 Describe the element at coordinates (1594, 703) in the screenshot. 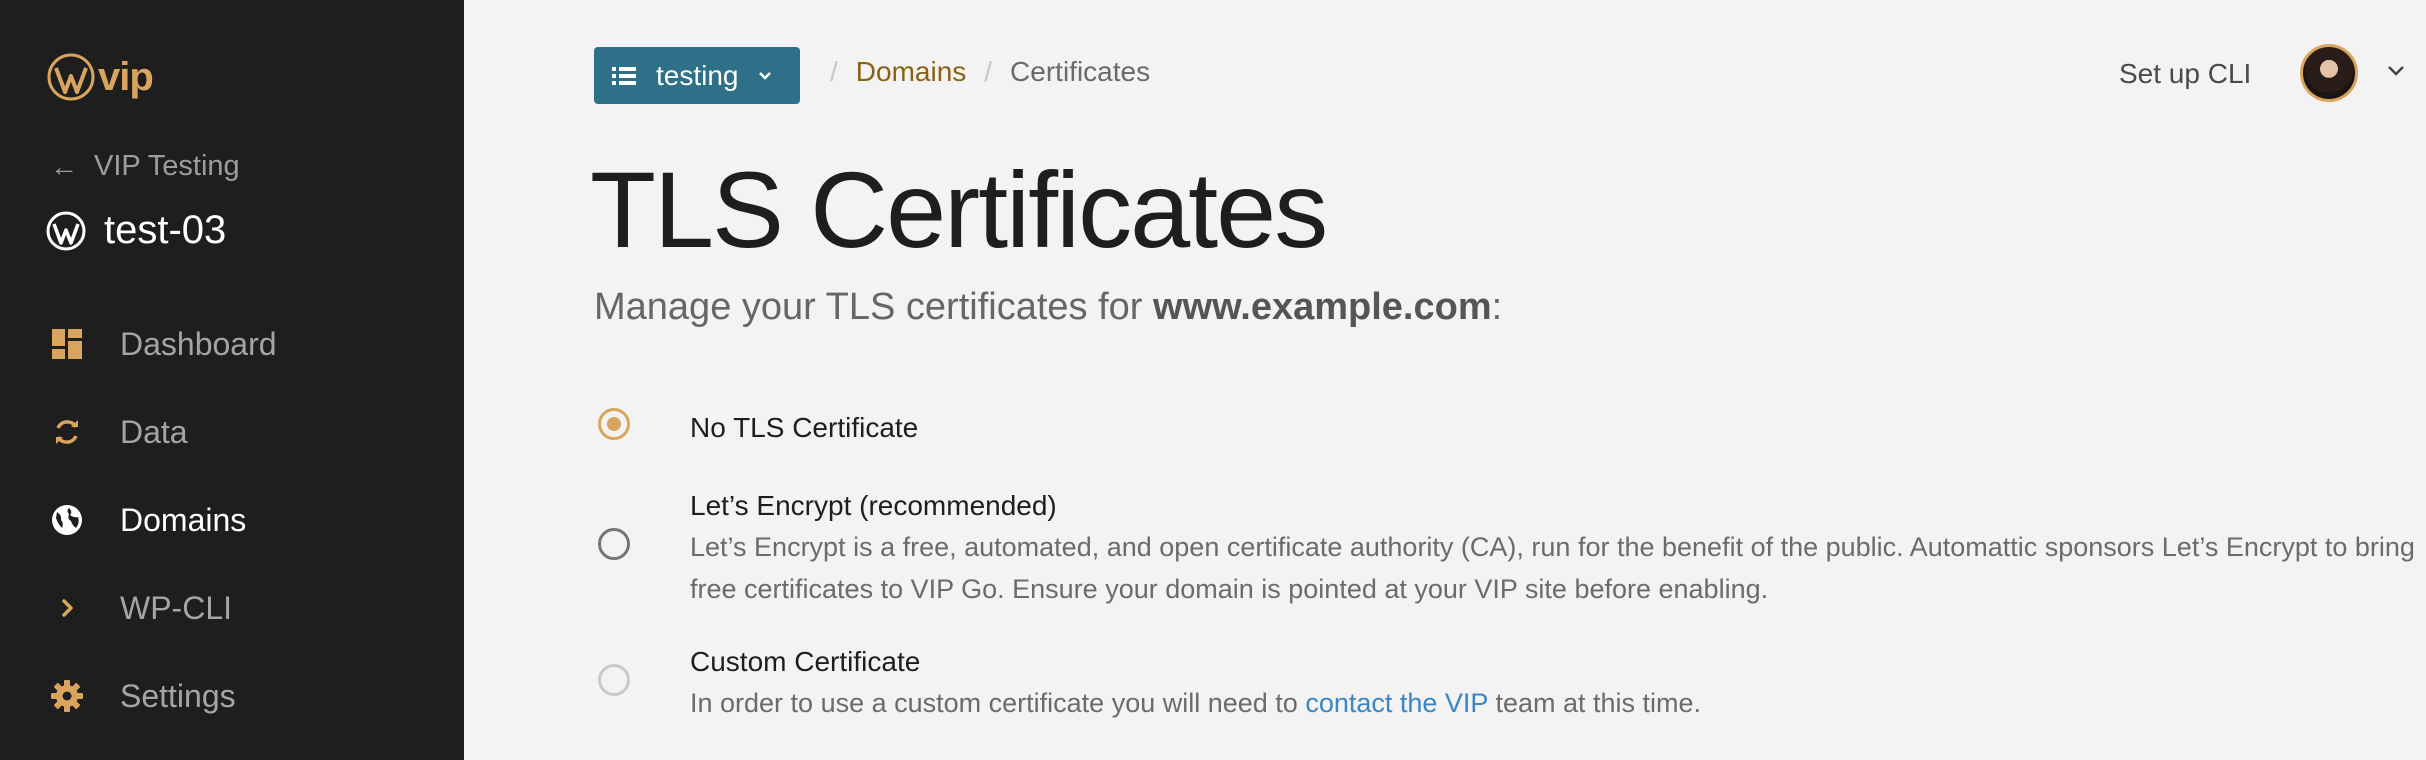

I see `description-text: team at this time.` at that location.